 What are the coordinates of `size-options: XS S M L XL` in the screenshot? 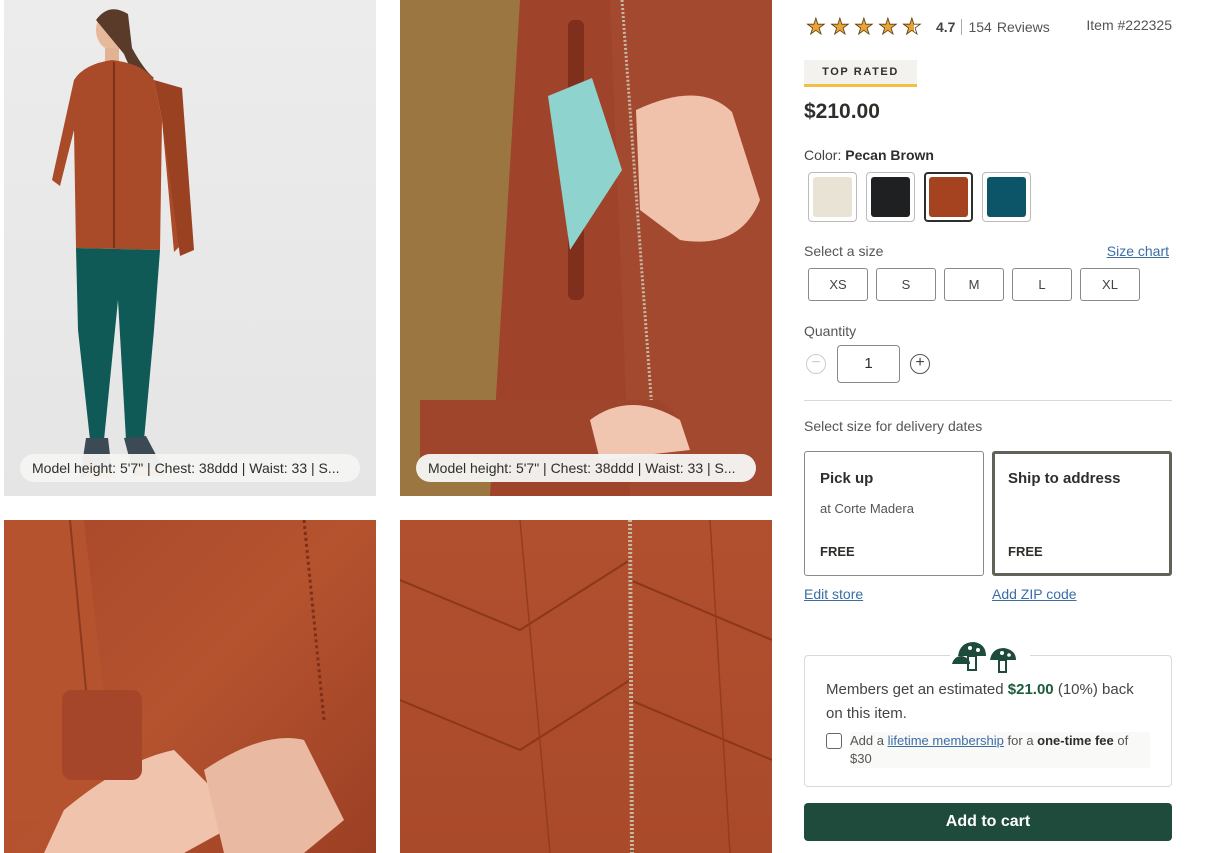 It's located at (974, 284).